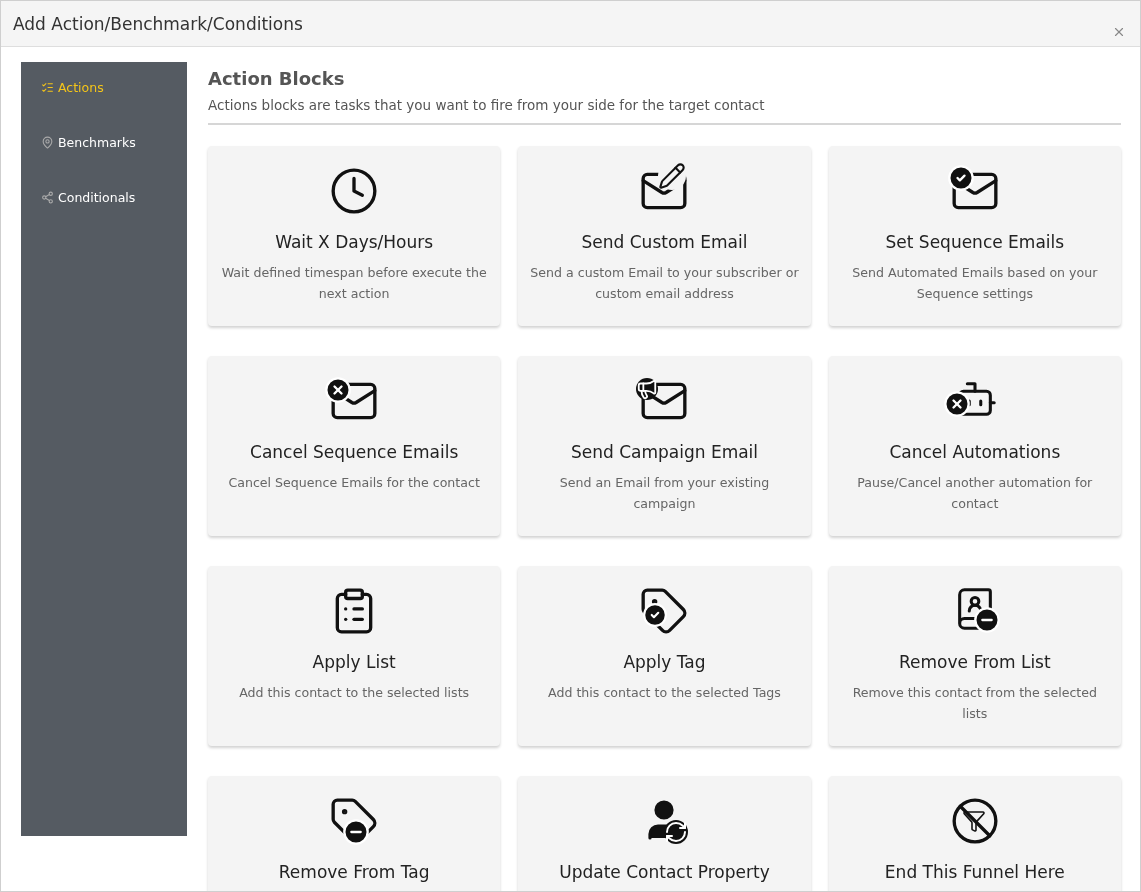  What do you see at coordinates (354, 483) in the screenshot?
I see `card-description: Cancel Sequence Emails for the contact` at bounding box center [354, 483].